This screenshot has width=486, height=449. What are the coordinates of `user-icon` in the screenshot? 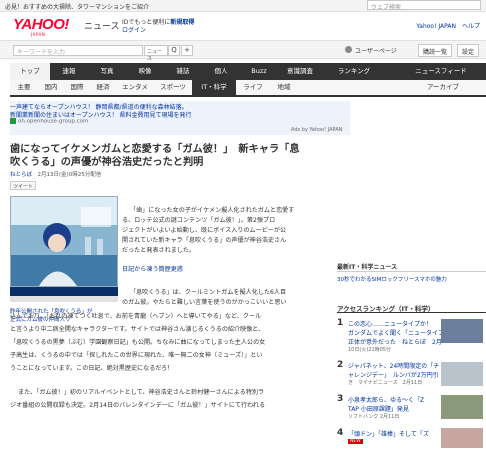 It's located at (348, 49).